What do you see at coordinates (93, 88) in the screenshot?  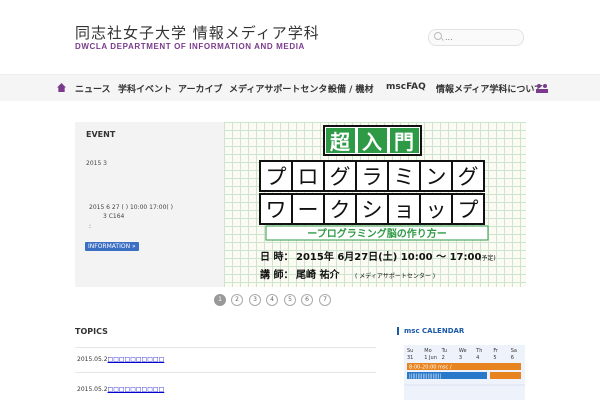 I see `nav-news: ニュース` at bounding box center [93, 88].